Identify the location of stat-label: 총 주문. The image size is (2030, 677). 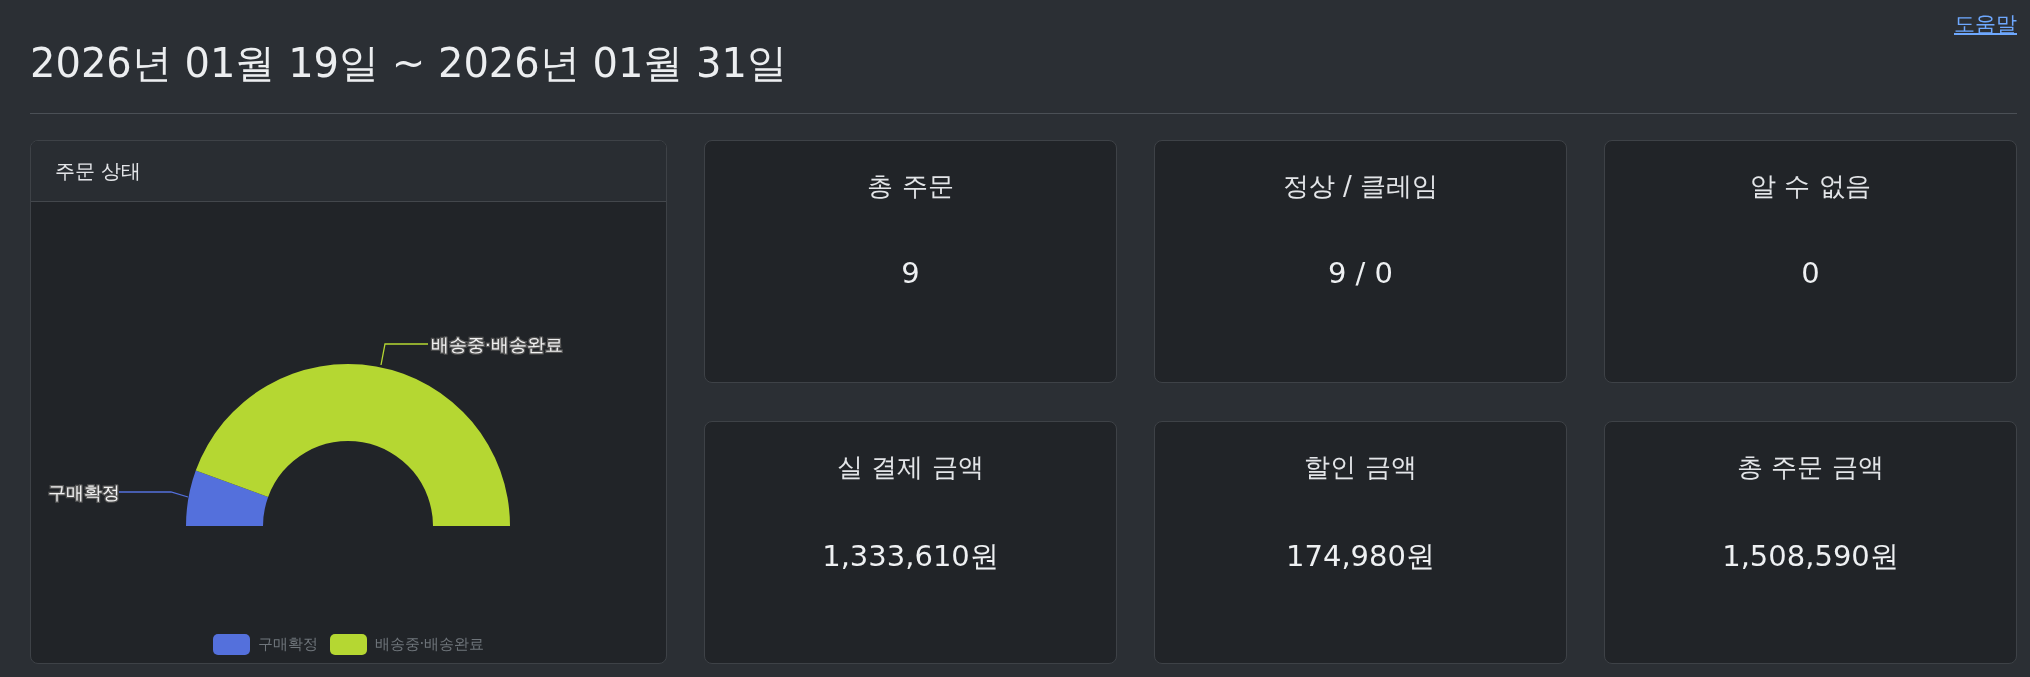
(910, 186).